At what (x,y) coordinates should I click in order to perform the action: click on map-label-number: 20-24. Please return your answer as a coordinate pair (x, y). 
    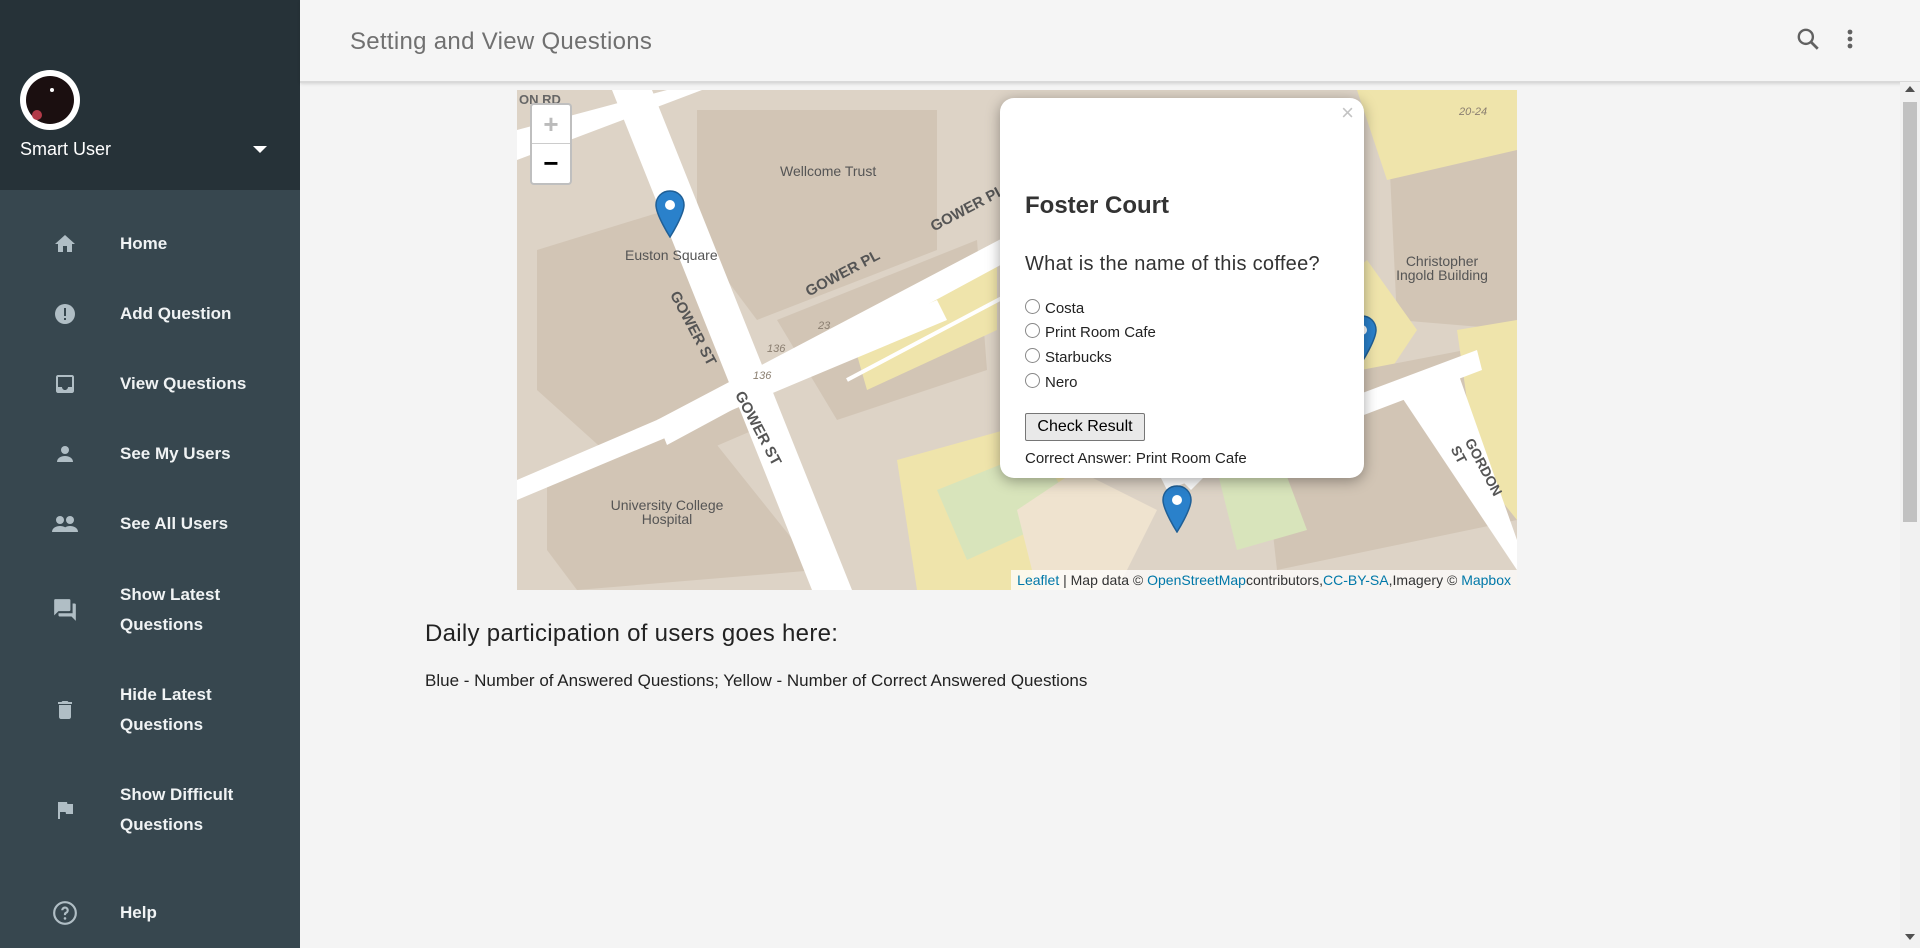
    Looking at the image, I should click on (1473, 112).